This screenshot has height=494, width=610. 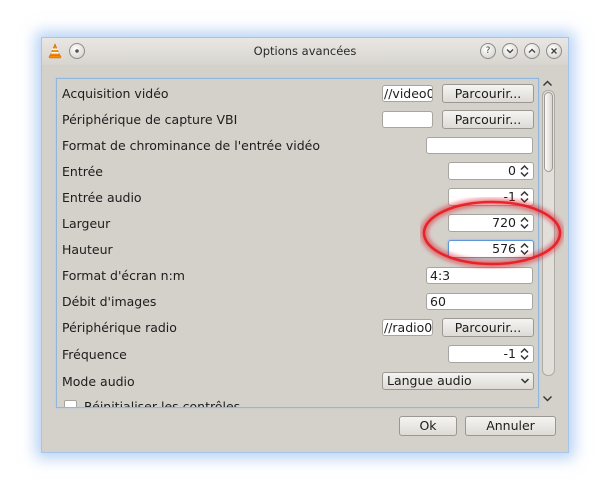 I want to click on width-spinbox: 720, so click(x=491, y=223).